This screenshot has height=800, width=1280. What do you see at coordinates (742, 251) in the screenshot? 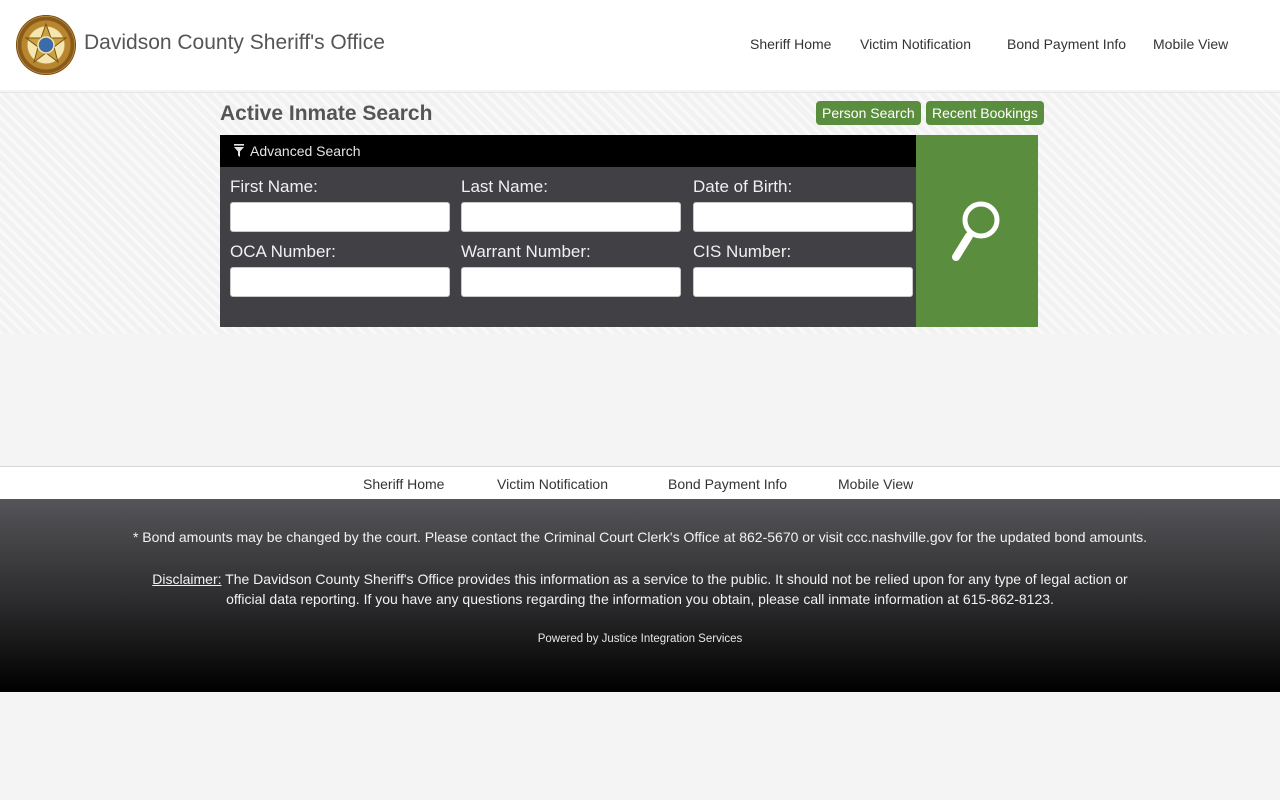
I see `cis-number-label: CIS Number:` at bounding box center [742, 251].